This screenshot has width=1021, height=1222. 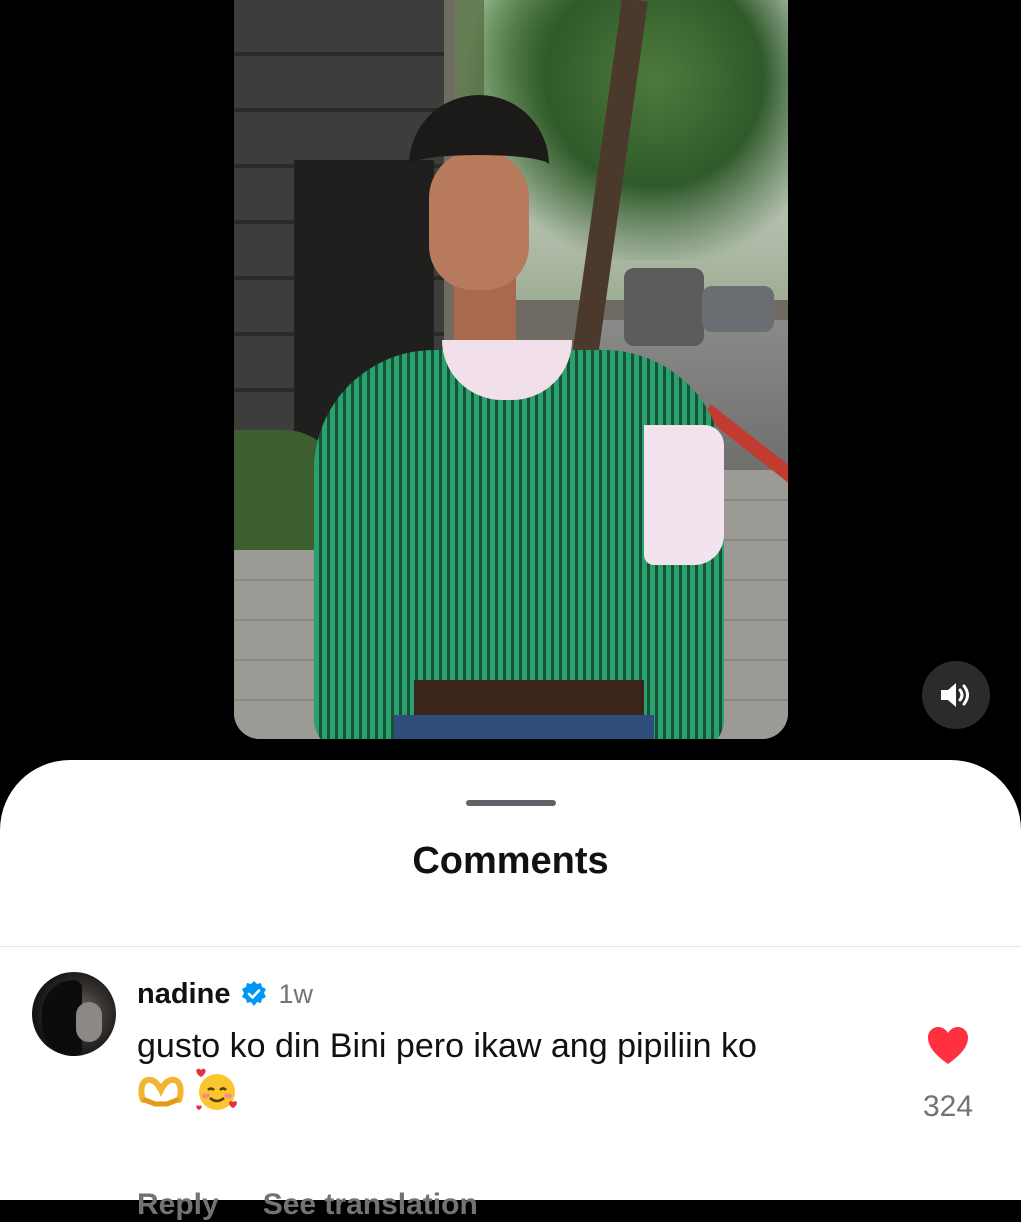 What do you see at coordinates (684, 495) in the screenshot?
I see `person-sleeve` at bounding box center [684, 495].